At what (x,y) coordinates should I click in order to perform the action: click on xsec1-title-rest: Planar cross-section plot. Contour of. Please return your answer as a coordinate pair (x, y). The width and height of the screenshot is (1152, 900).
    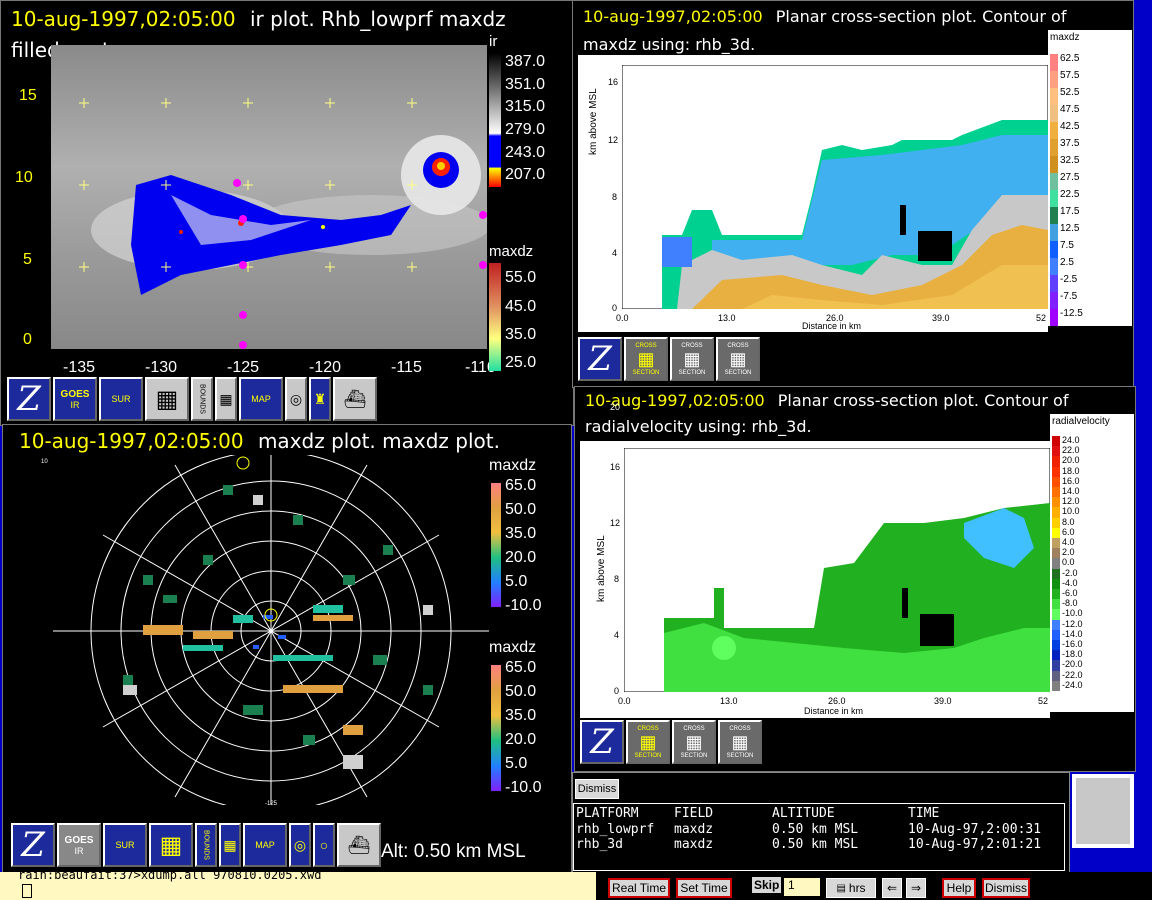
    Looking at the image, I should click on (921, 16).